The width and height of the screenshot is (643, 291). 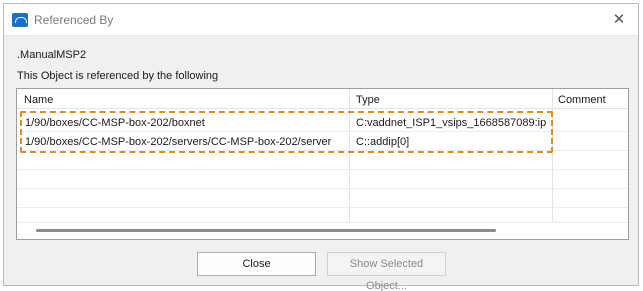 I want to click on row-name-cell: 1/90/boxes/CC-MSP-box-202/boxnet, so click(x=115, y=123).